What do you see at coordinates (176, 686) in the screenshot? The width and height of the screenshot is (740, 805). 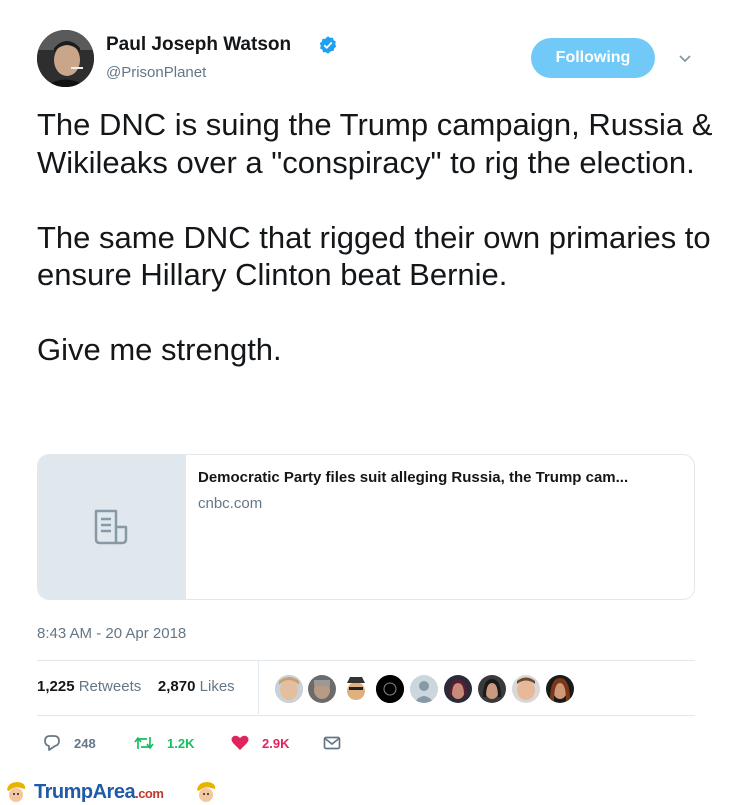 I see `likes-count: 2,870` at bounding box center [176, 686].